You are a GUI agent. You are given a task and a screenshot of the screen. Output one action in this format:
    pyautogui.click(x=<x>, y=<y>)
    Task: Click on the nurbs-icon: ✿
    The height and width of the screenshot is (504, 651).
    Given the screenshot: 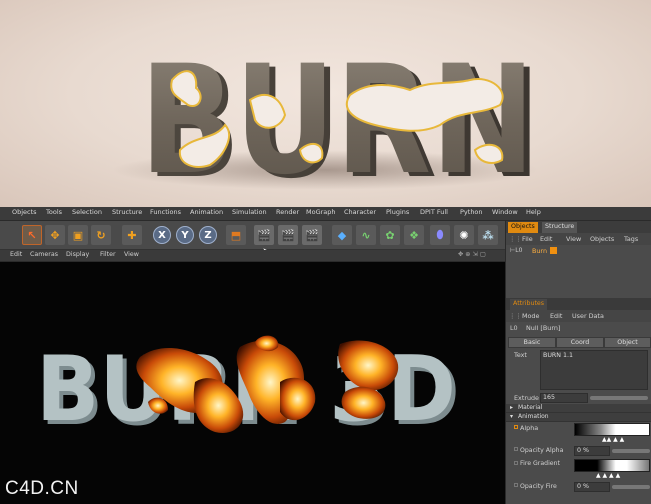 What is the action you would take?
    pyautogui.click(x=390, y=235)
    